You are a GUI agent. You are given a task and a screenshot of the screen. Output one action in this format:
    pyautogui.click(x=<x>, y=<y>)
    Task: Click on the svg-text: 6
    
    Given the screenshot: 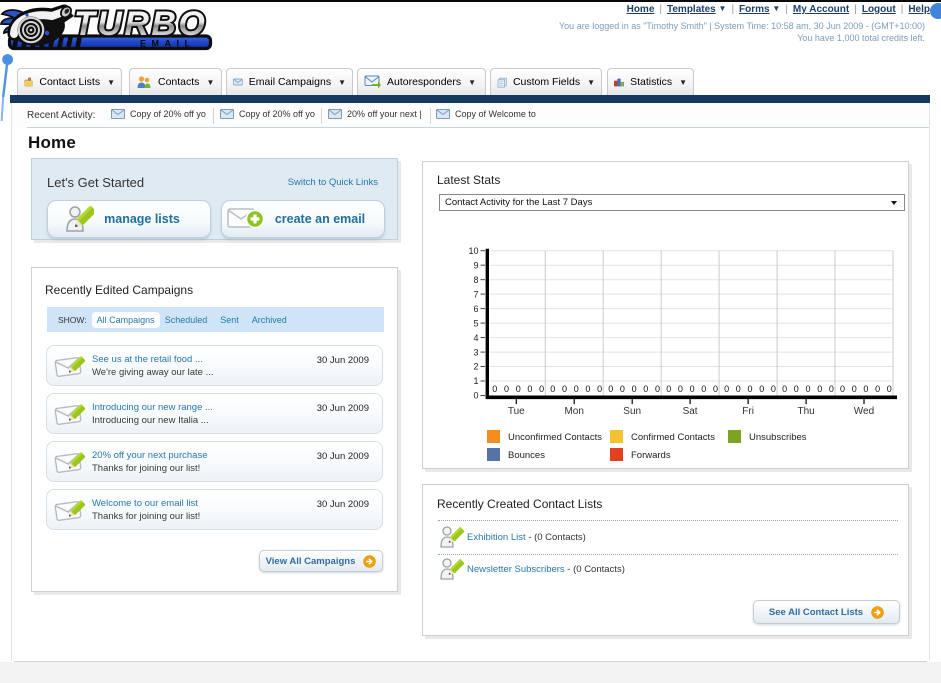 What is the action you would take?
    pyautogui.click(x=475, y=309)
    